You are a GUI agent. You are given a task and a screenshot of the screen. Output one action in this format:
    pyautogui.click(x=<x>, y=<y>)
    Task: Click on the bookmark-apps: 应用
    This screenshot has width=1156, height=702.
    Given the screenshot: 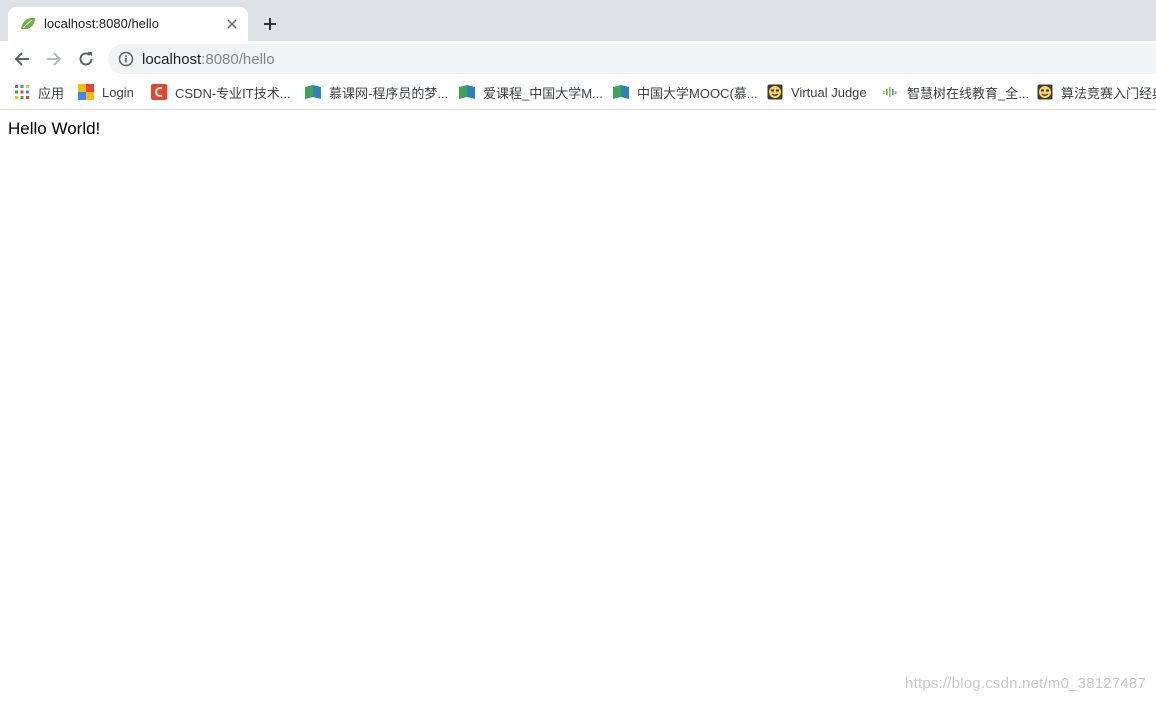 What is the action you would take?
    pyautogui.click(x=39, y=92)
    